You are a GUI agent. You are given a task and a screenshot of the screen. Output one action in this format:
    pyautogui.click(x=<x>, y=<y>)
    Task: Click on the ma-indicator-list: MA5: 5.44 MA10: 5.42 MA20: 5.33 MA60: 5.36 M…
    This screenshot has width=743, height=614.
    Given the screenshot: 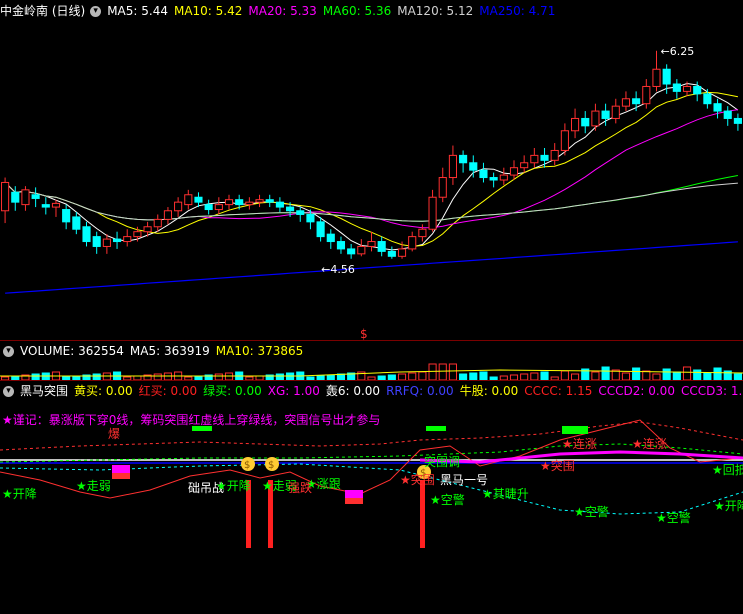 What is the action you would take?
    pyautogui.click(x=334, y=11)
    